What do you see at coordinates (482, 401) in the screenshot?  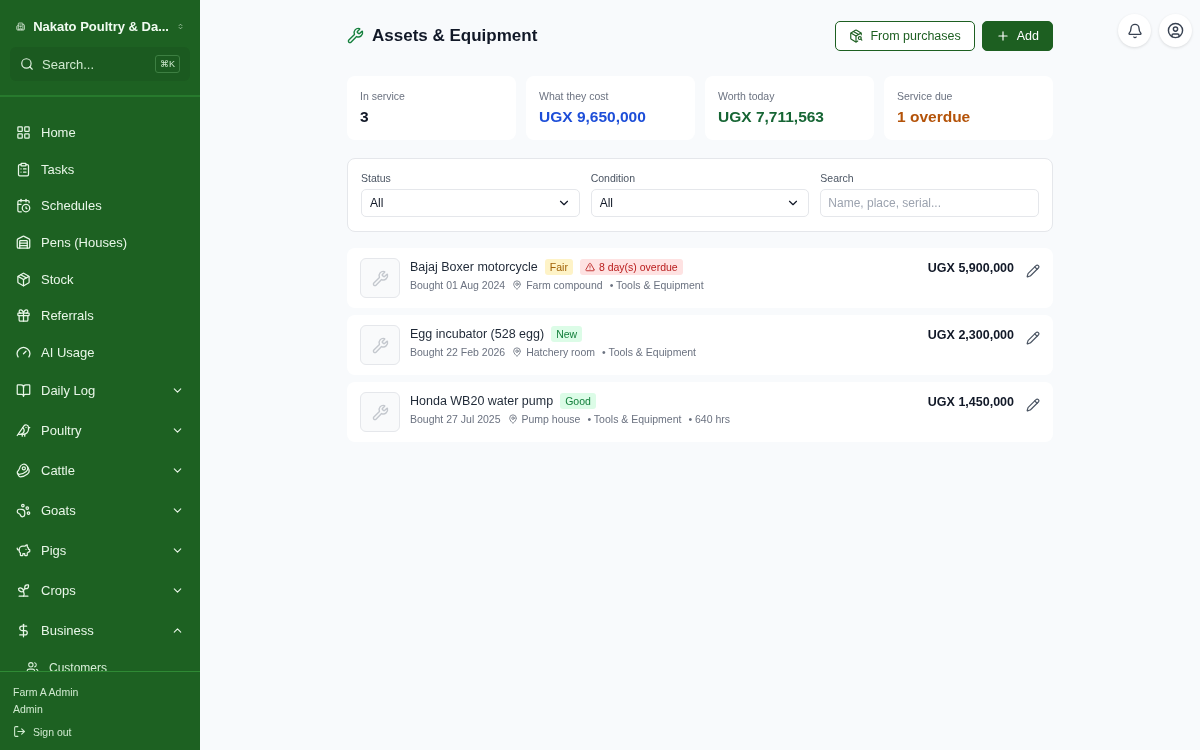 I see `asset-name: Honda WB20 water pump` at bounding box center [482, 401].